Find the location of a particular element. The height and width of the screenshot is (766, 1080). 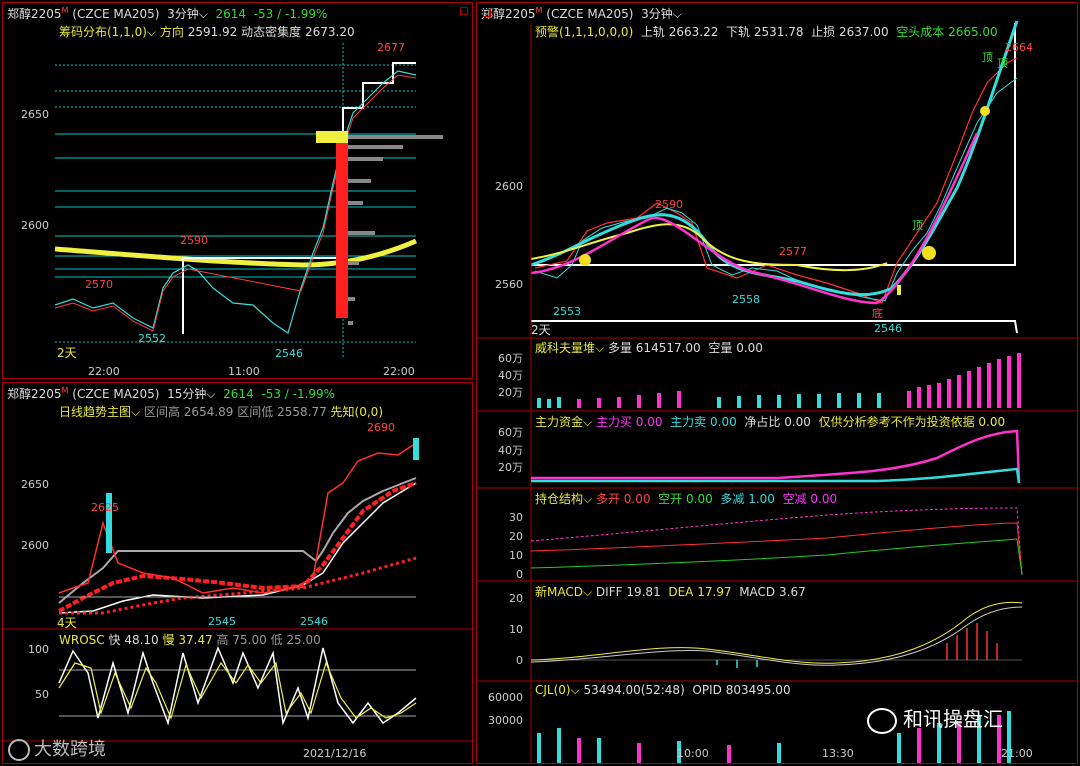

cjl-indicator-name: CJL(0) is located at coordinates (553, 690).